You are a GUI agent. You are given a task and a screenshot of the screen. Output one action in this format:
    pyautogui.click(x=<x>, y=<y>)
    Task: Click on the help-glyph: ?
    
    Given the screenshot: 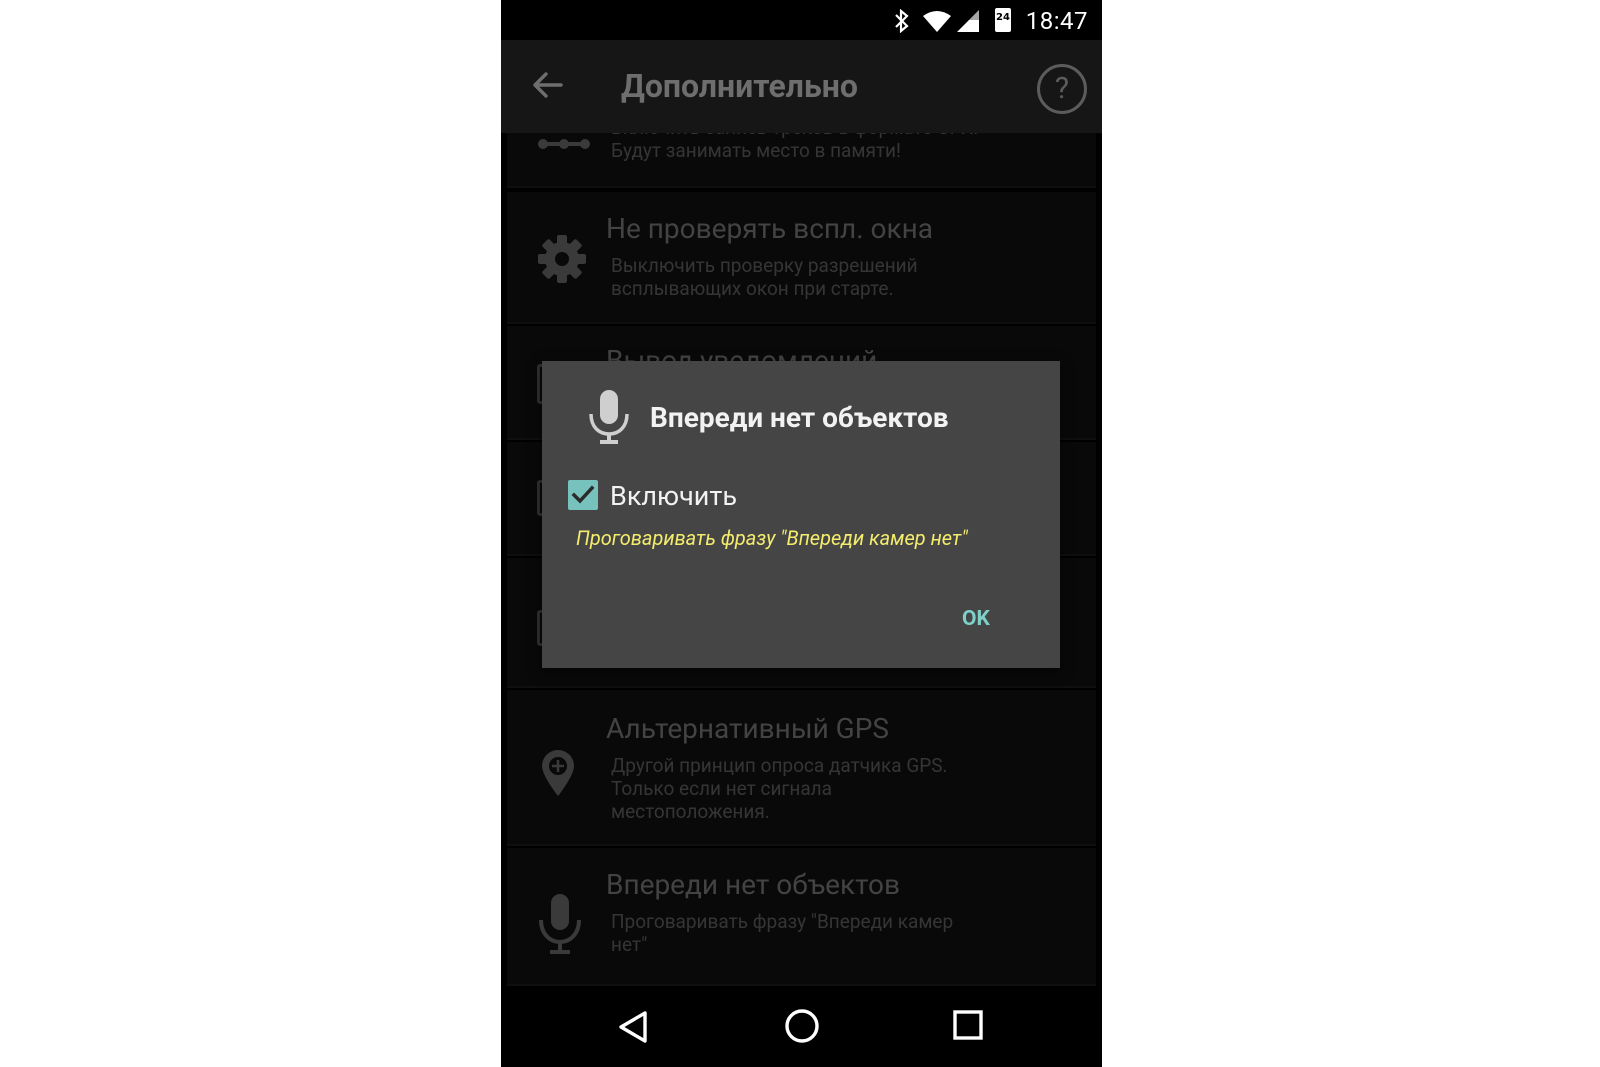 What is the action you would take?
    pyautogui.click(x=1062, y=88)
    